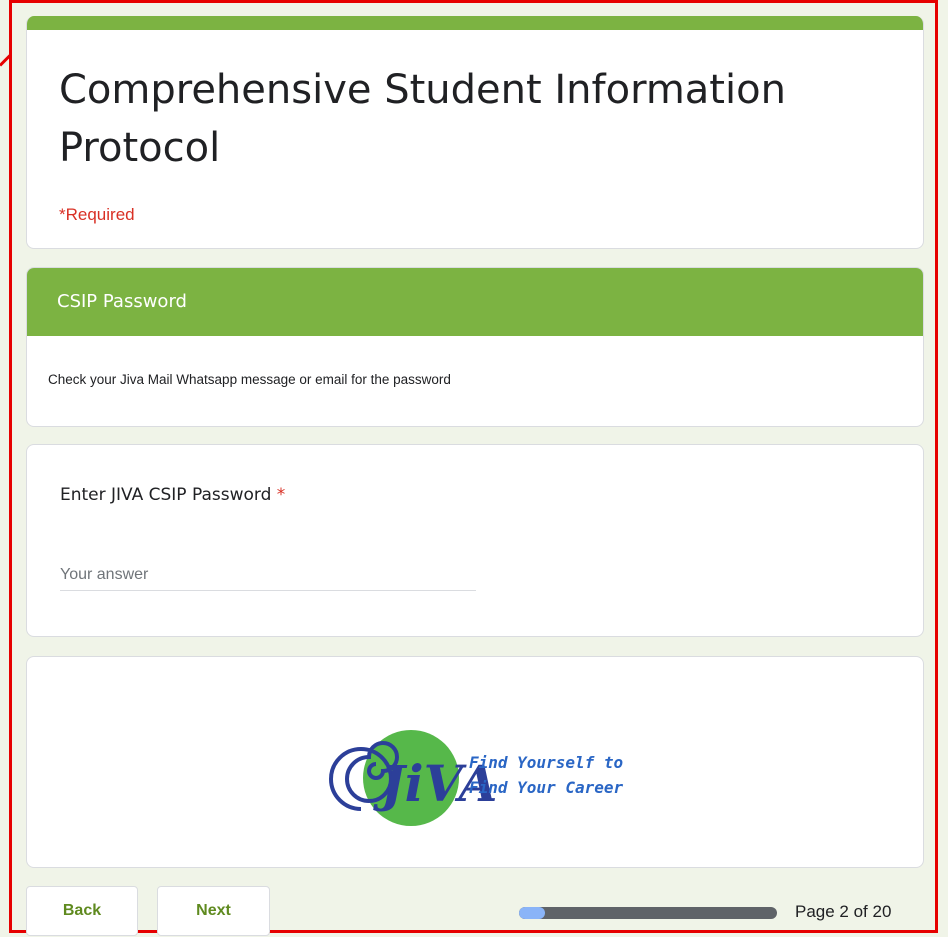 Image resolution: width=948 pixels, height=937 pixels. Describe the element at coordinates (475, 302) in the screenshot. I see `section-header: CSIP Password` at that location.